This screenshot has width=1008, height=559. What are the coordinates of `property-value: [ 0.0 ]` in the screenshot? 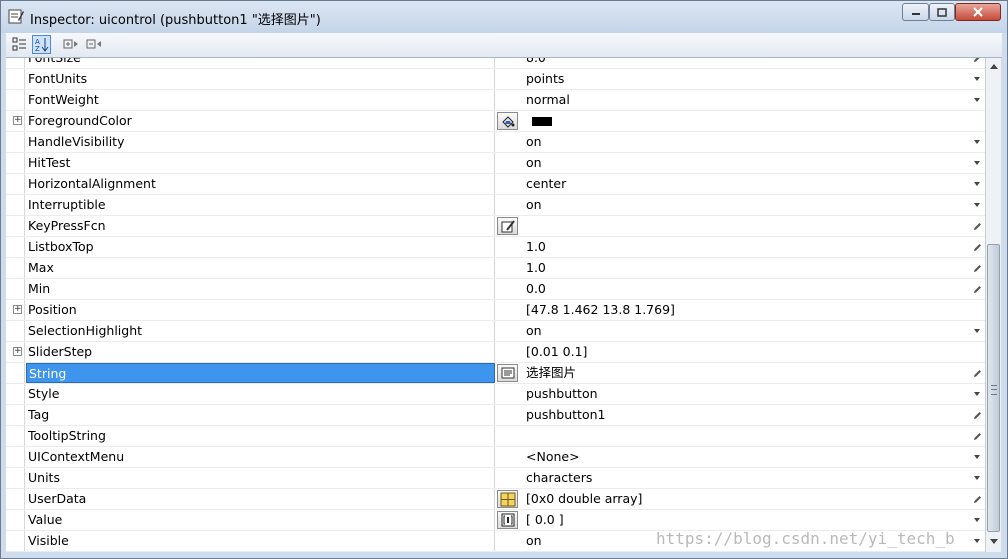 It's located at (746, 520).